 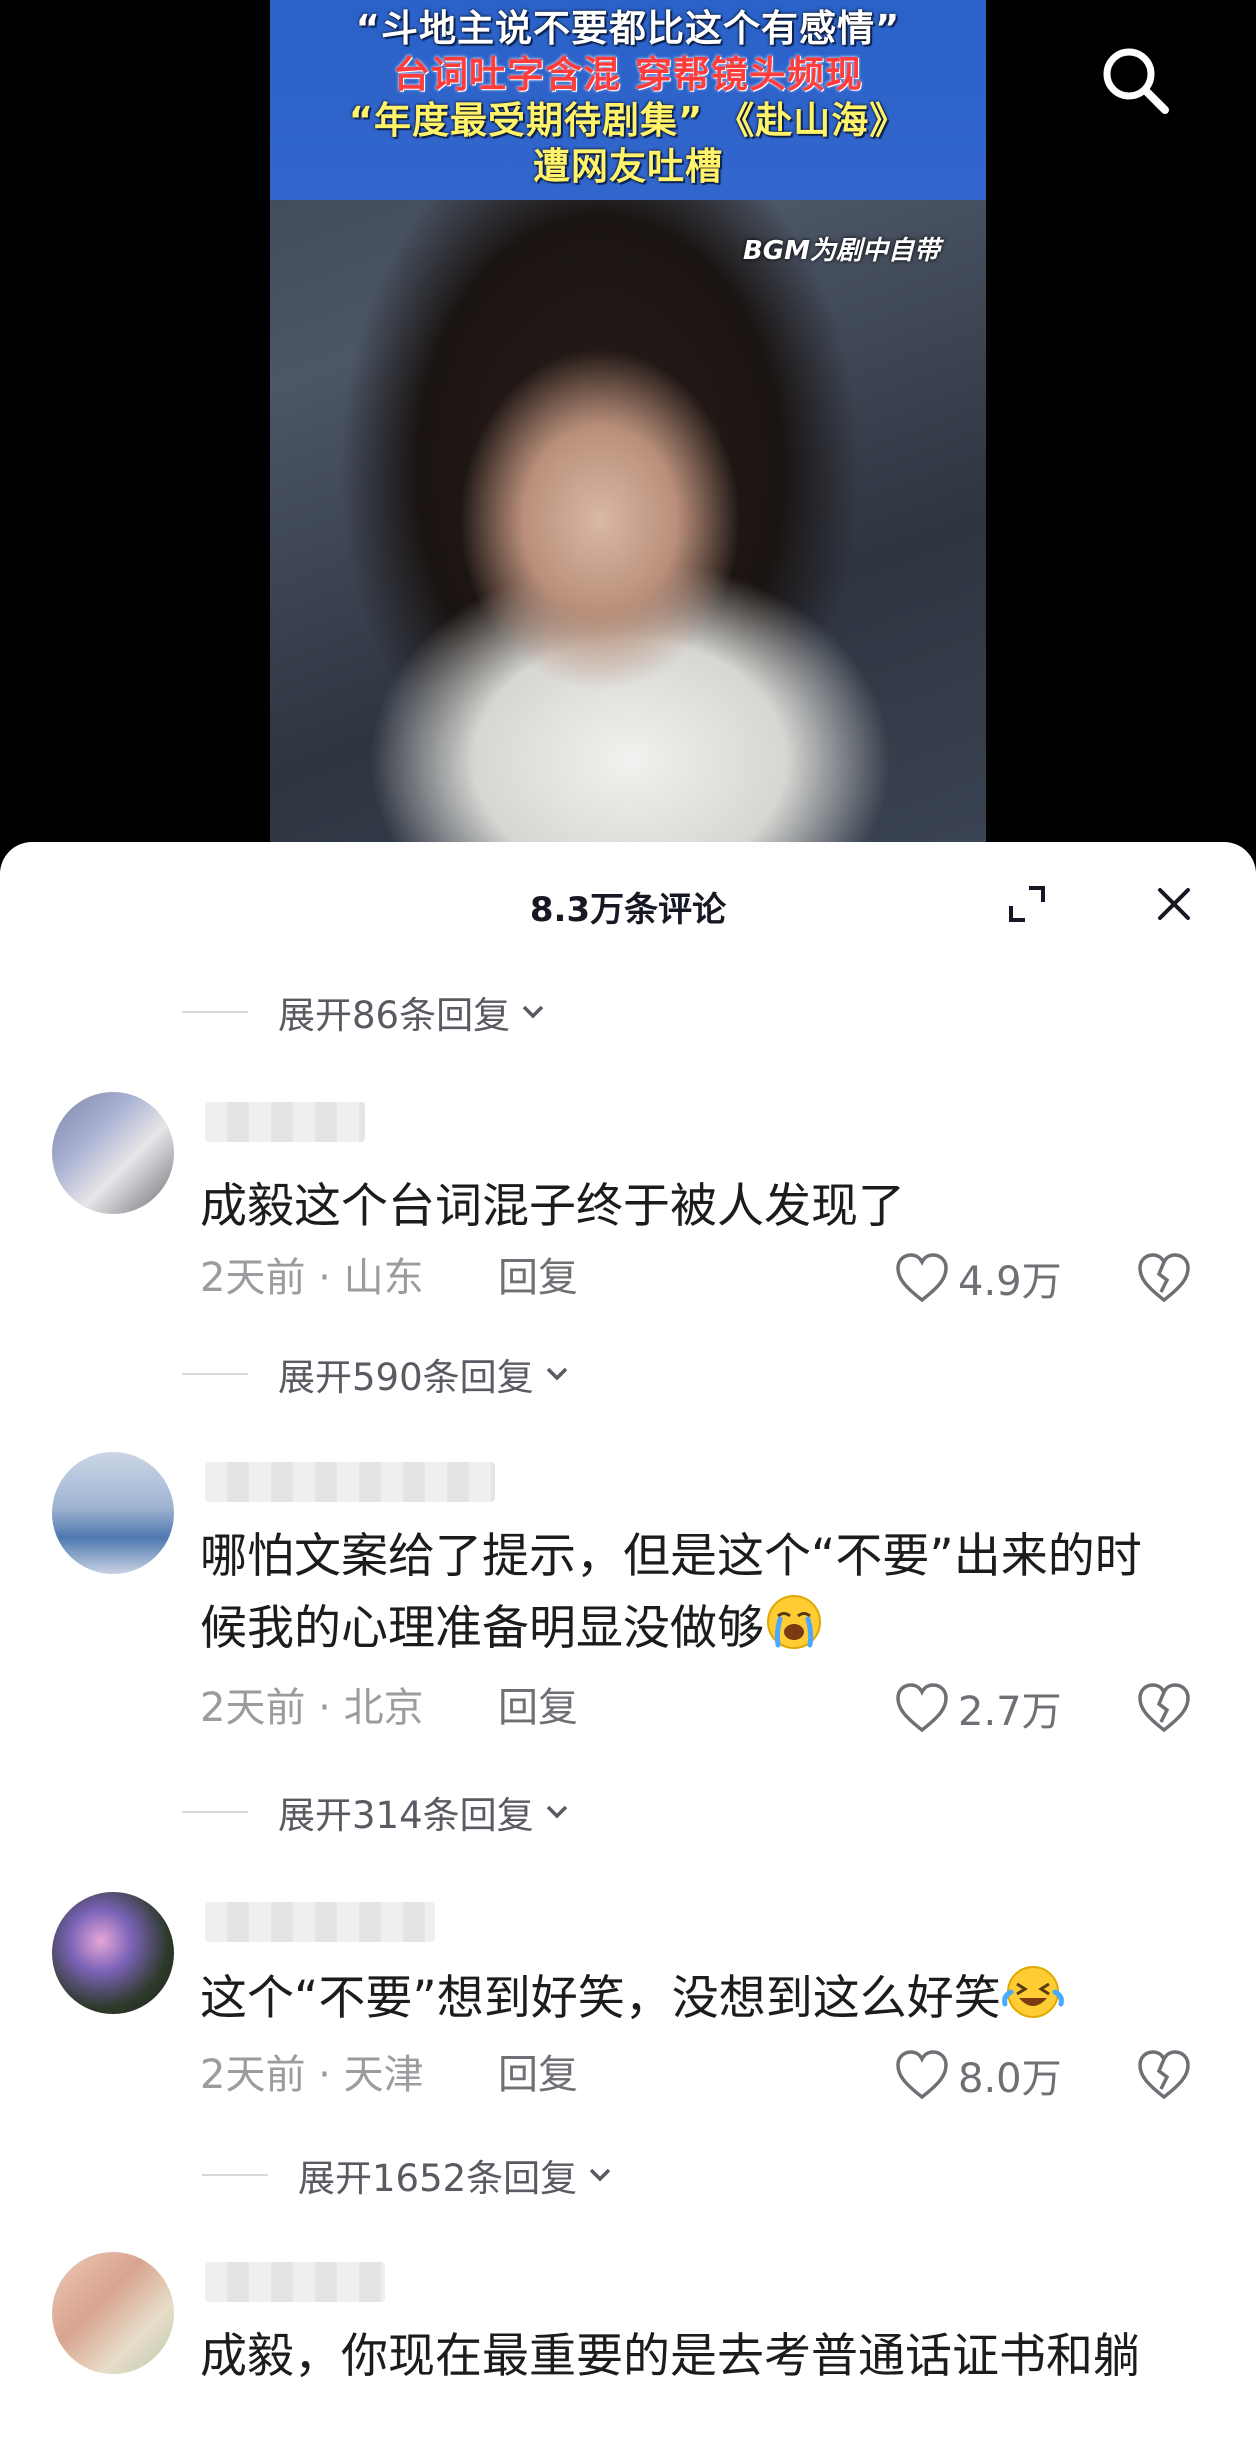 I want to click on comment-text-line: 哪怕文案给了提示，但是这个“不要”出来的时, so click(x=671, y=1556).